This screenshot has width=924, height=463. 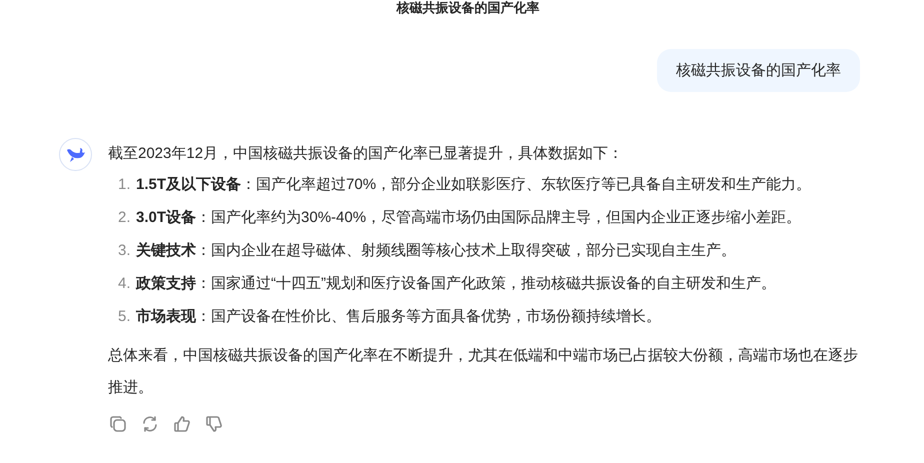 I want to click on list-number: 1., so click(x=125, y=185).